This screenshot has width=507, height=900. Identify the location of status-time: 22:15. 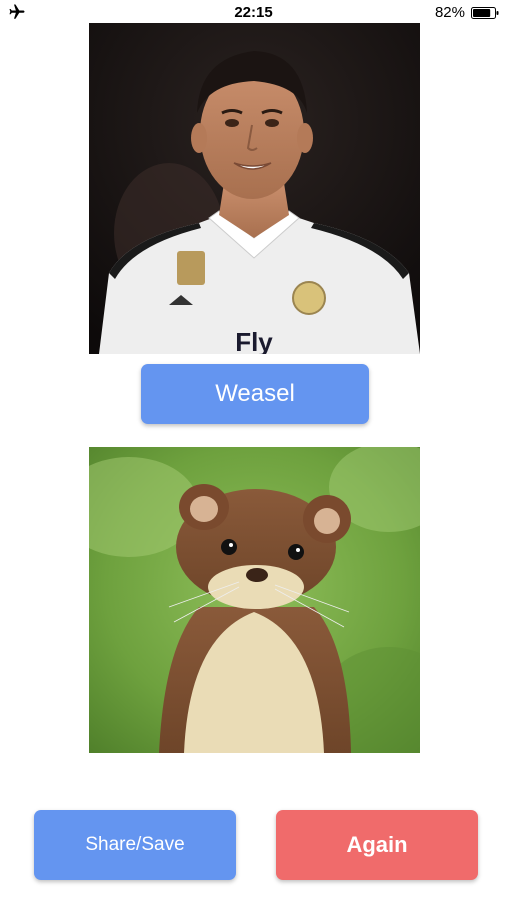
(253, 12).